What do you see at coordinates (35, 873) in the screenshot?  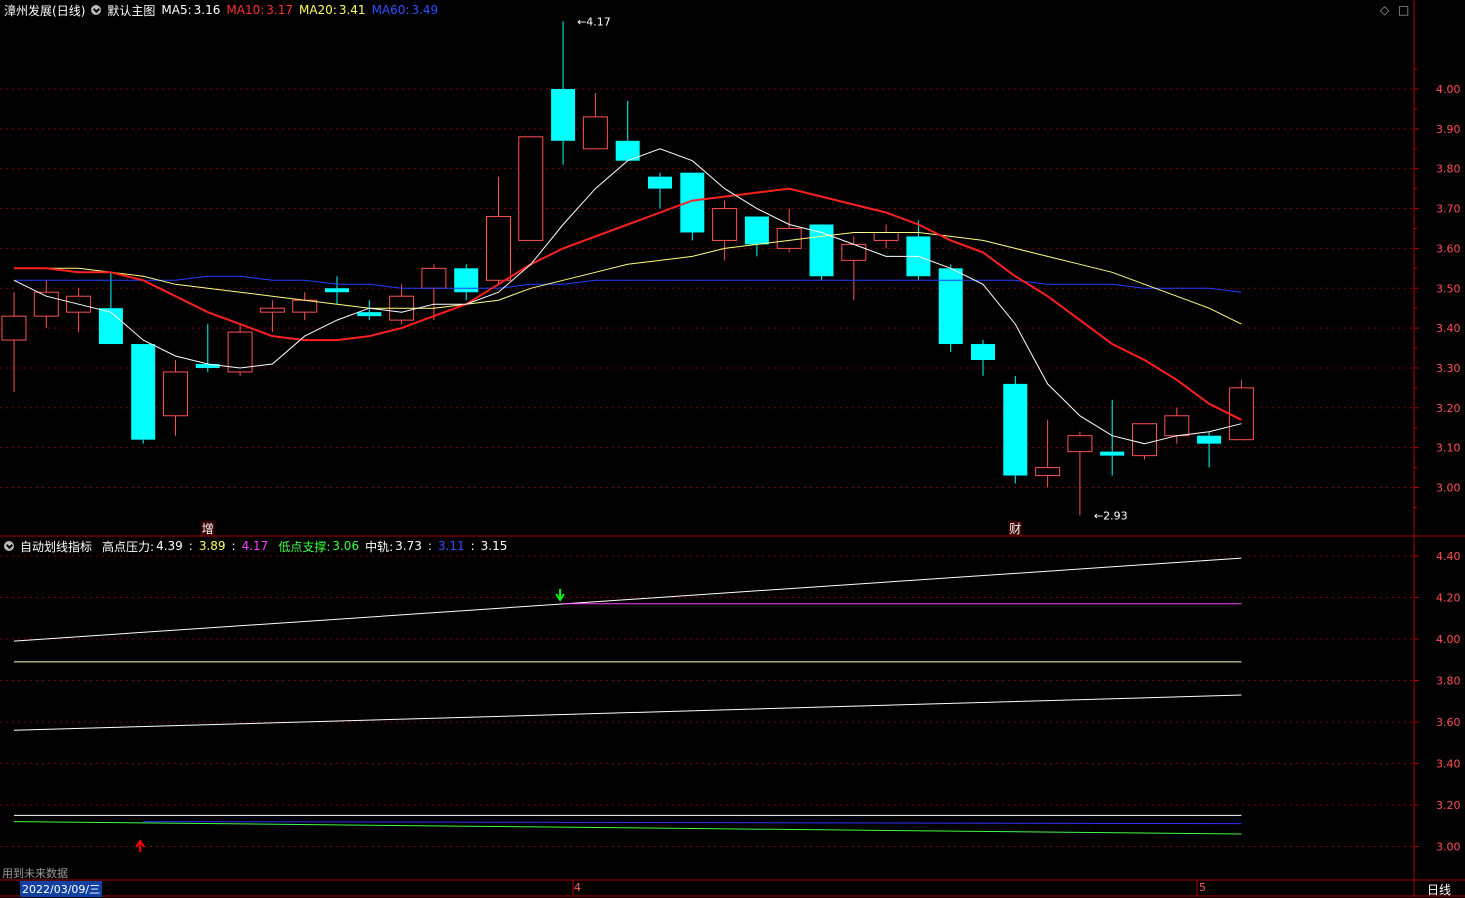 I see `future-data-note: 用到未来数据` at bounding box center [35, 873].